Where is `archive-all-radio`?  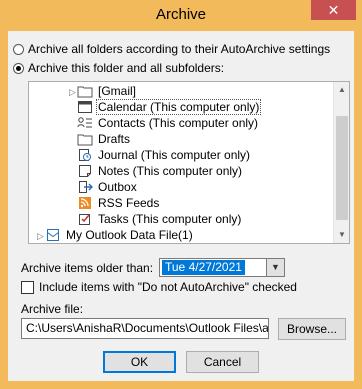
archive-all-radio is located at coordinates (18, 49).